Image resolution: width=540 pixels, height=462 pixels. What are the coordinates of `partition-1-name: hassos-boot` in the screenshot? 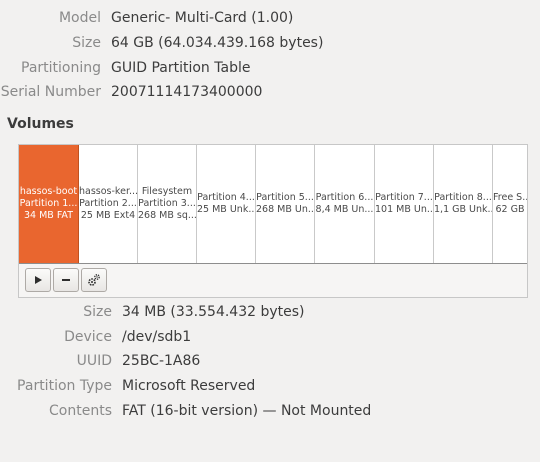 It's located at (48, 191).